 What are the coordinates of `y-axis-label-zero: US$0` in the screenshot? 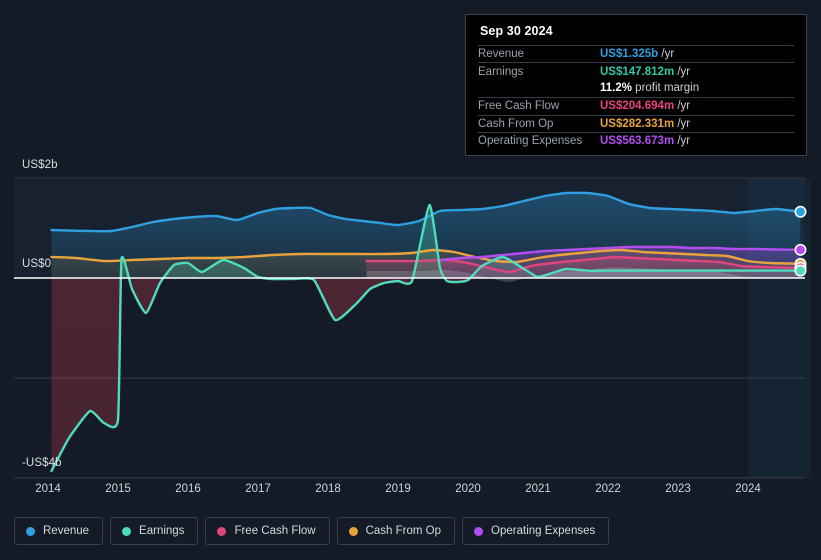 It's located at (37, 264).